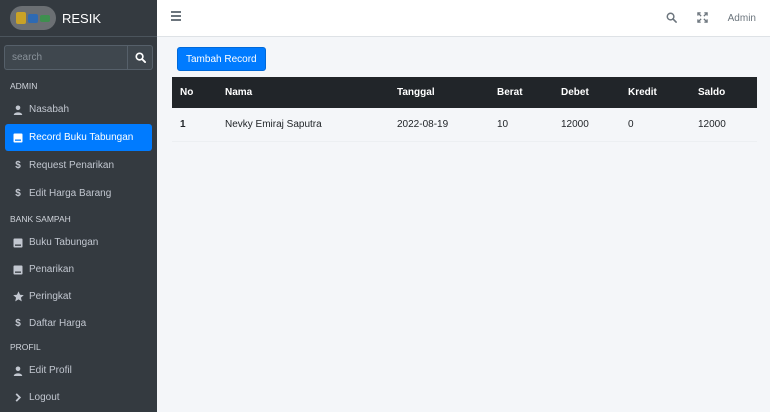  What do you see at coordinates (303, 125) in the screenshot?
I see `cell-nama: Nevky Emiraj Saputra` at bounding box center [303, 125].